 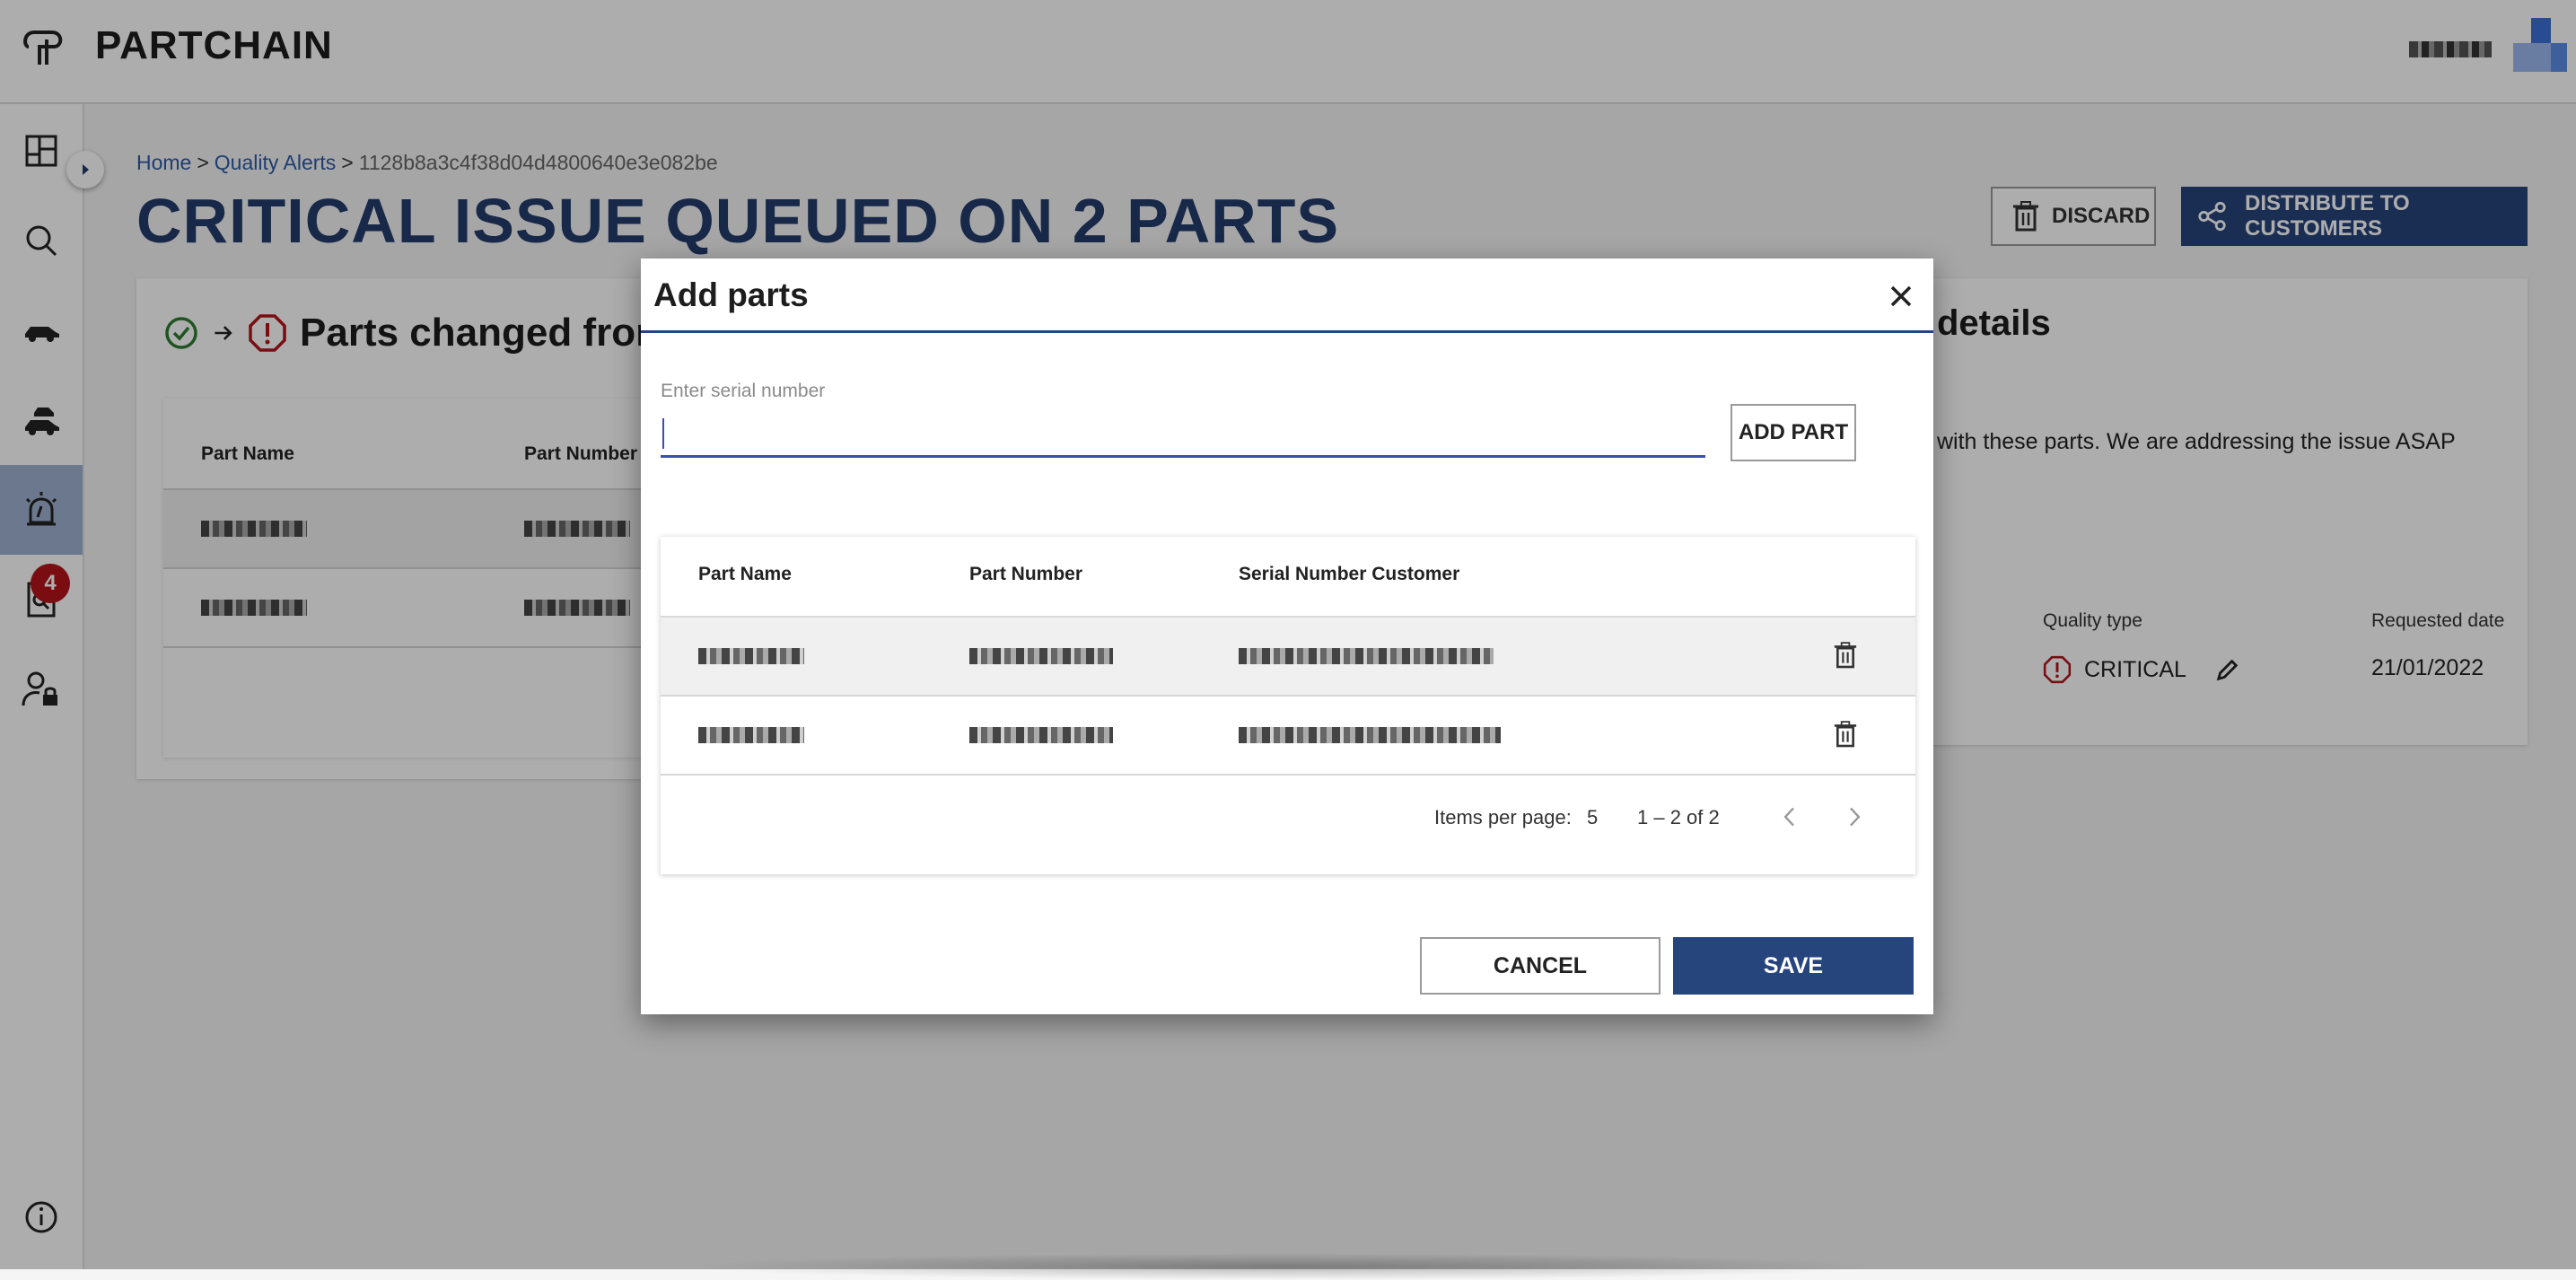 What do you see at coordinates (1283, 1266) in the screenshot?
I see `panel-shadow` at bounding box center [1283, 1266].